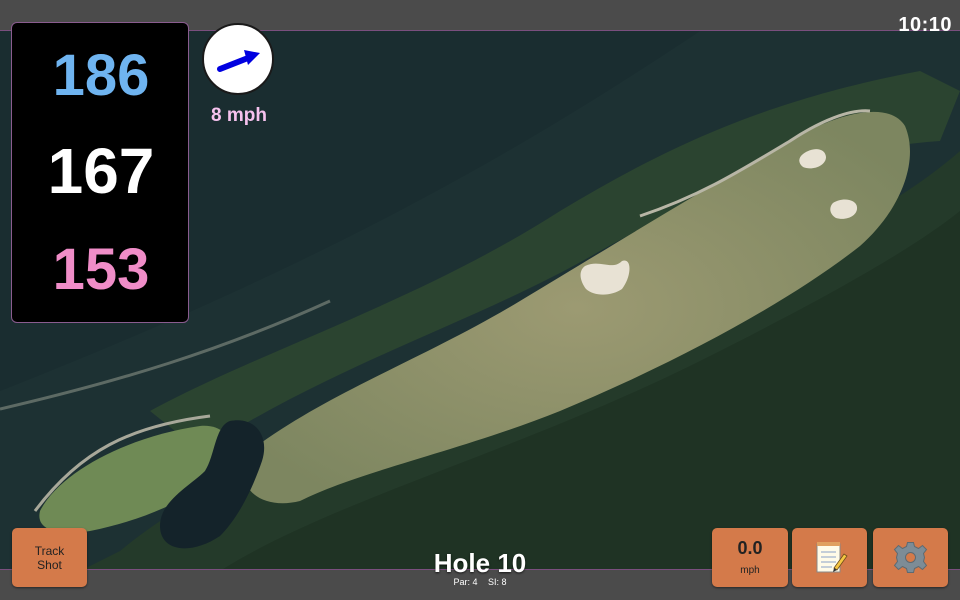  What do you see at coordinates (497, 582) in the screenshot?
I see `hole-stroke-index: SI: 8` at bounding box center [497, 582].